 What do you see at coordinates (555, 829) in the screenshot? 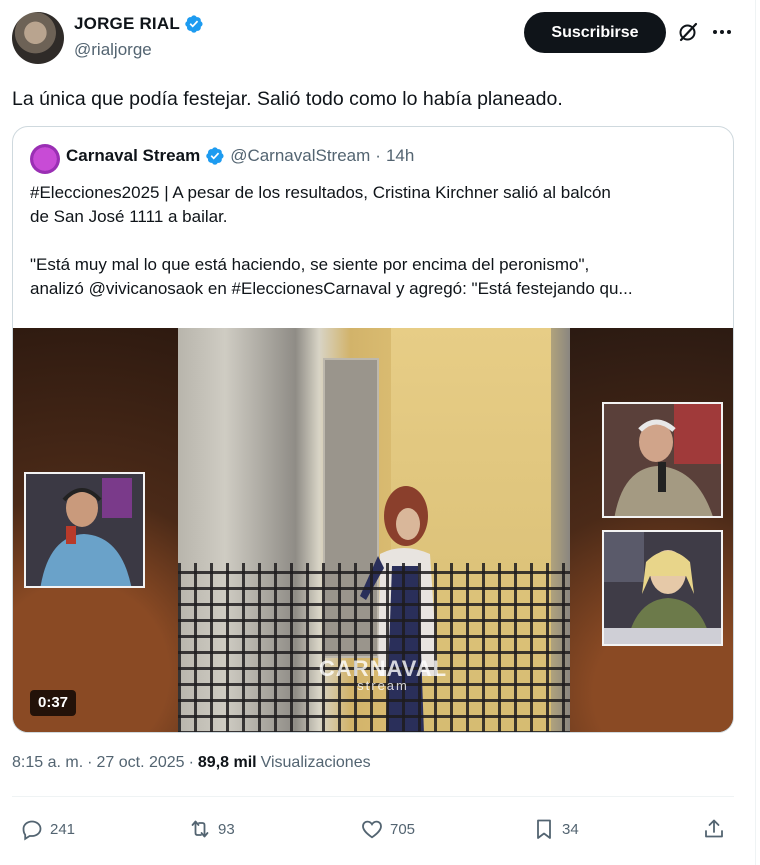
I see `bookmark-button: 34` at bounding box center [555, 829].